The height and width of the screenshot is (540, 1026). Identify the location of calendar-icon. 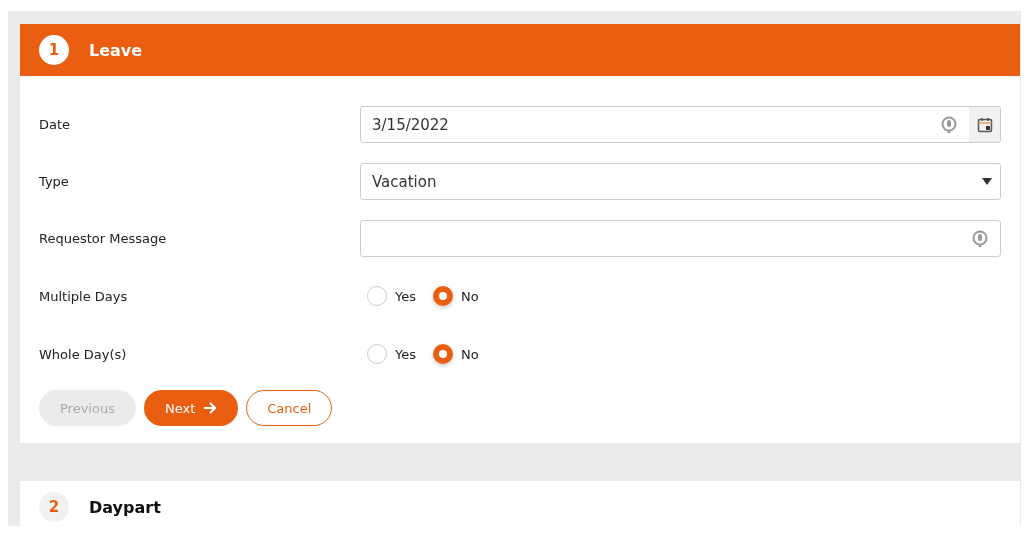
(984, 124).